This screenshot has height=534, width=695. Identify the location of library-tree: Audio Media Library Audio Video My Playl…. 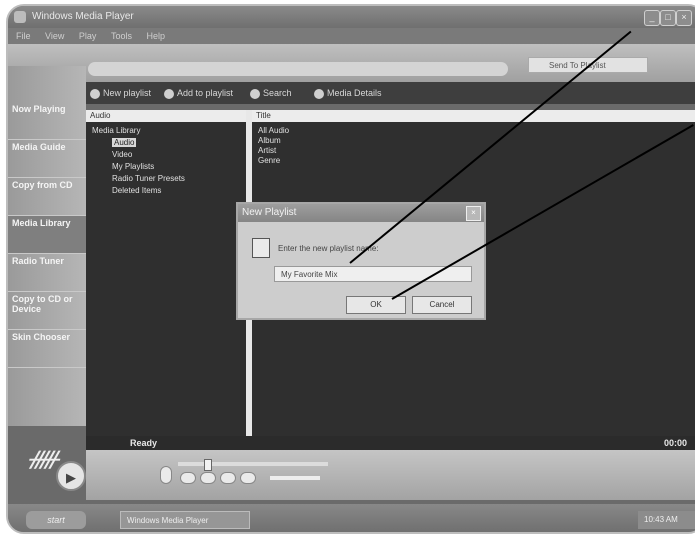
(166, 273).